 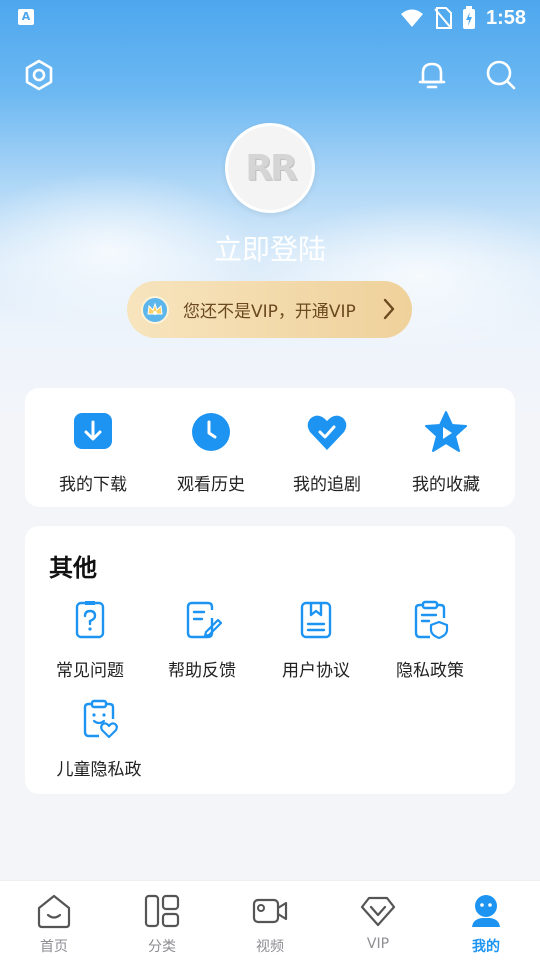 I want to click on quick-action-label: 观看历史, so click(x=211, y=485).